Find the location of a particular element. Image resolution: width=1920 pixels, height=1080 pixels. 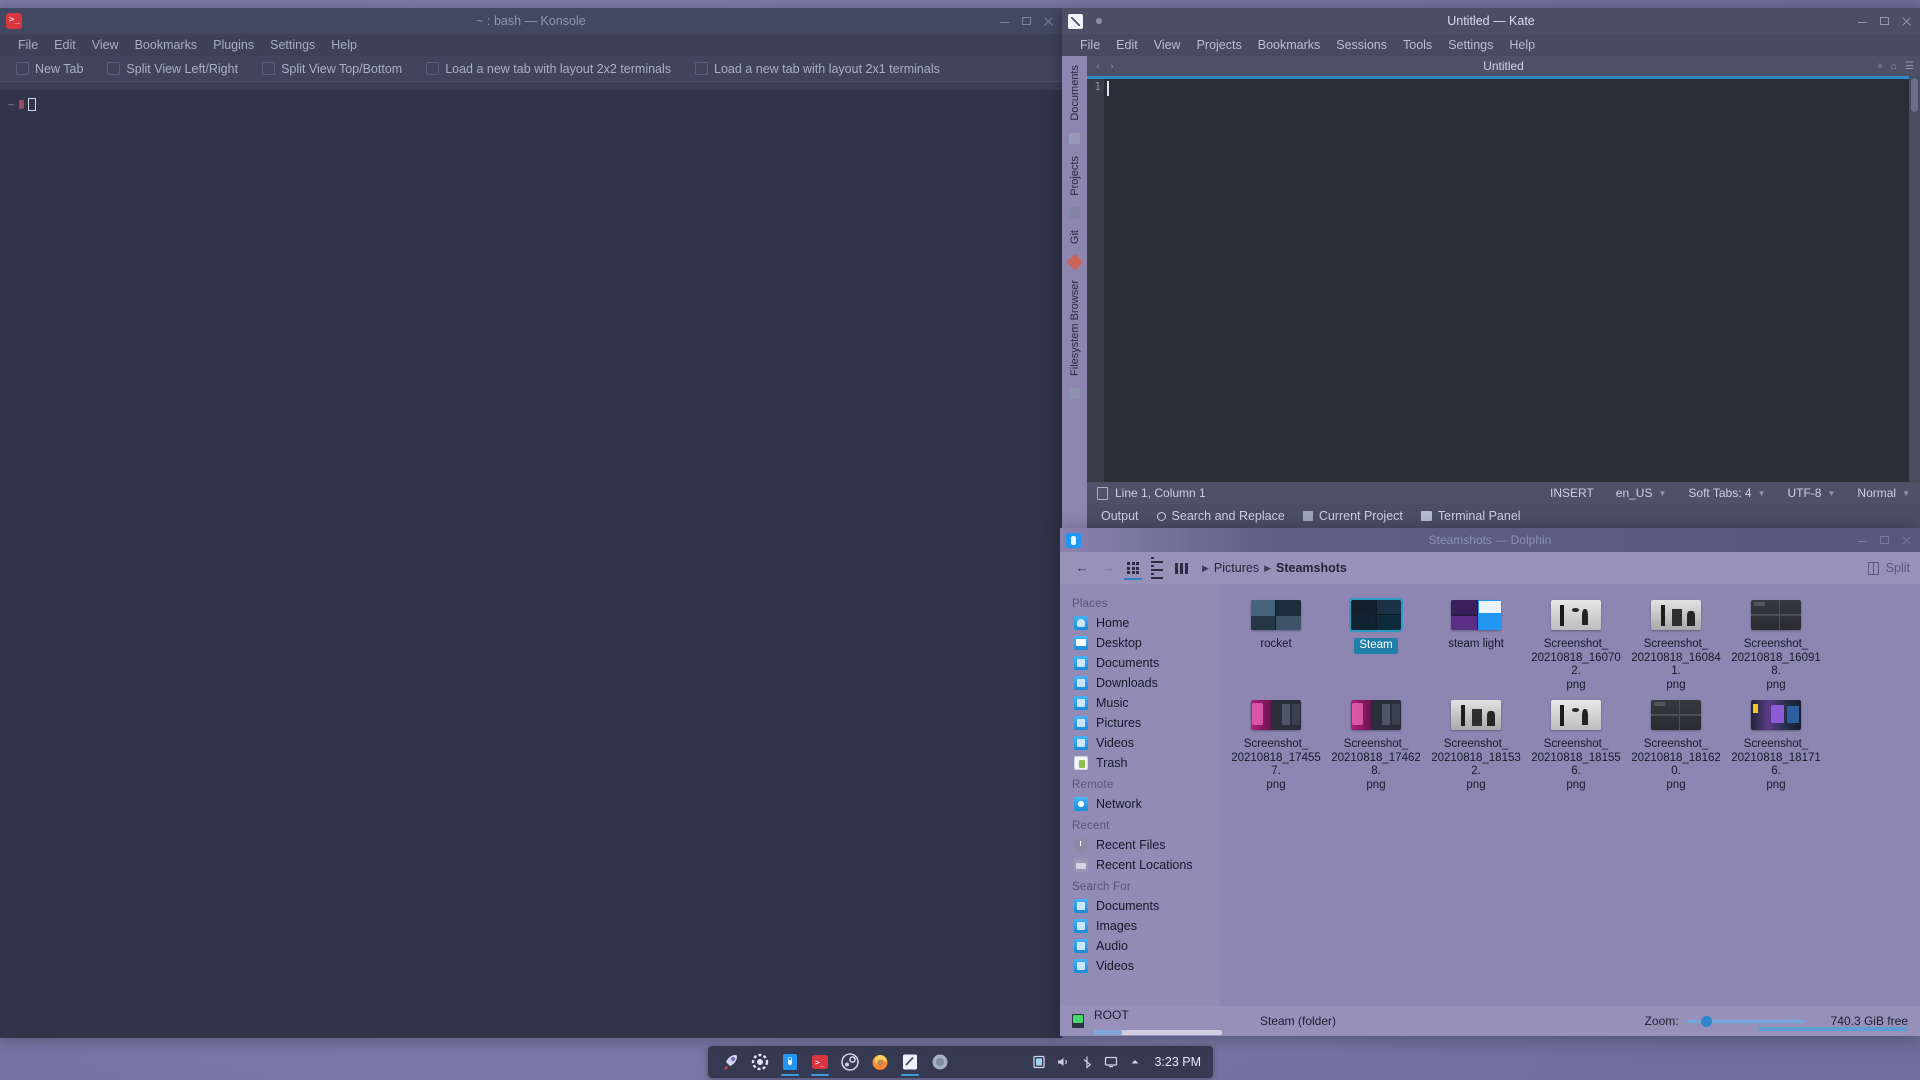

compact-view-button is located at coordinates (1181, 568).